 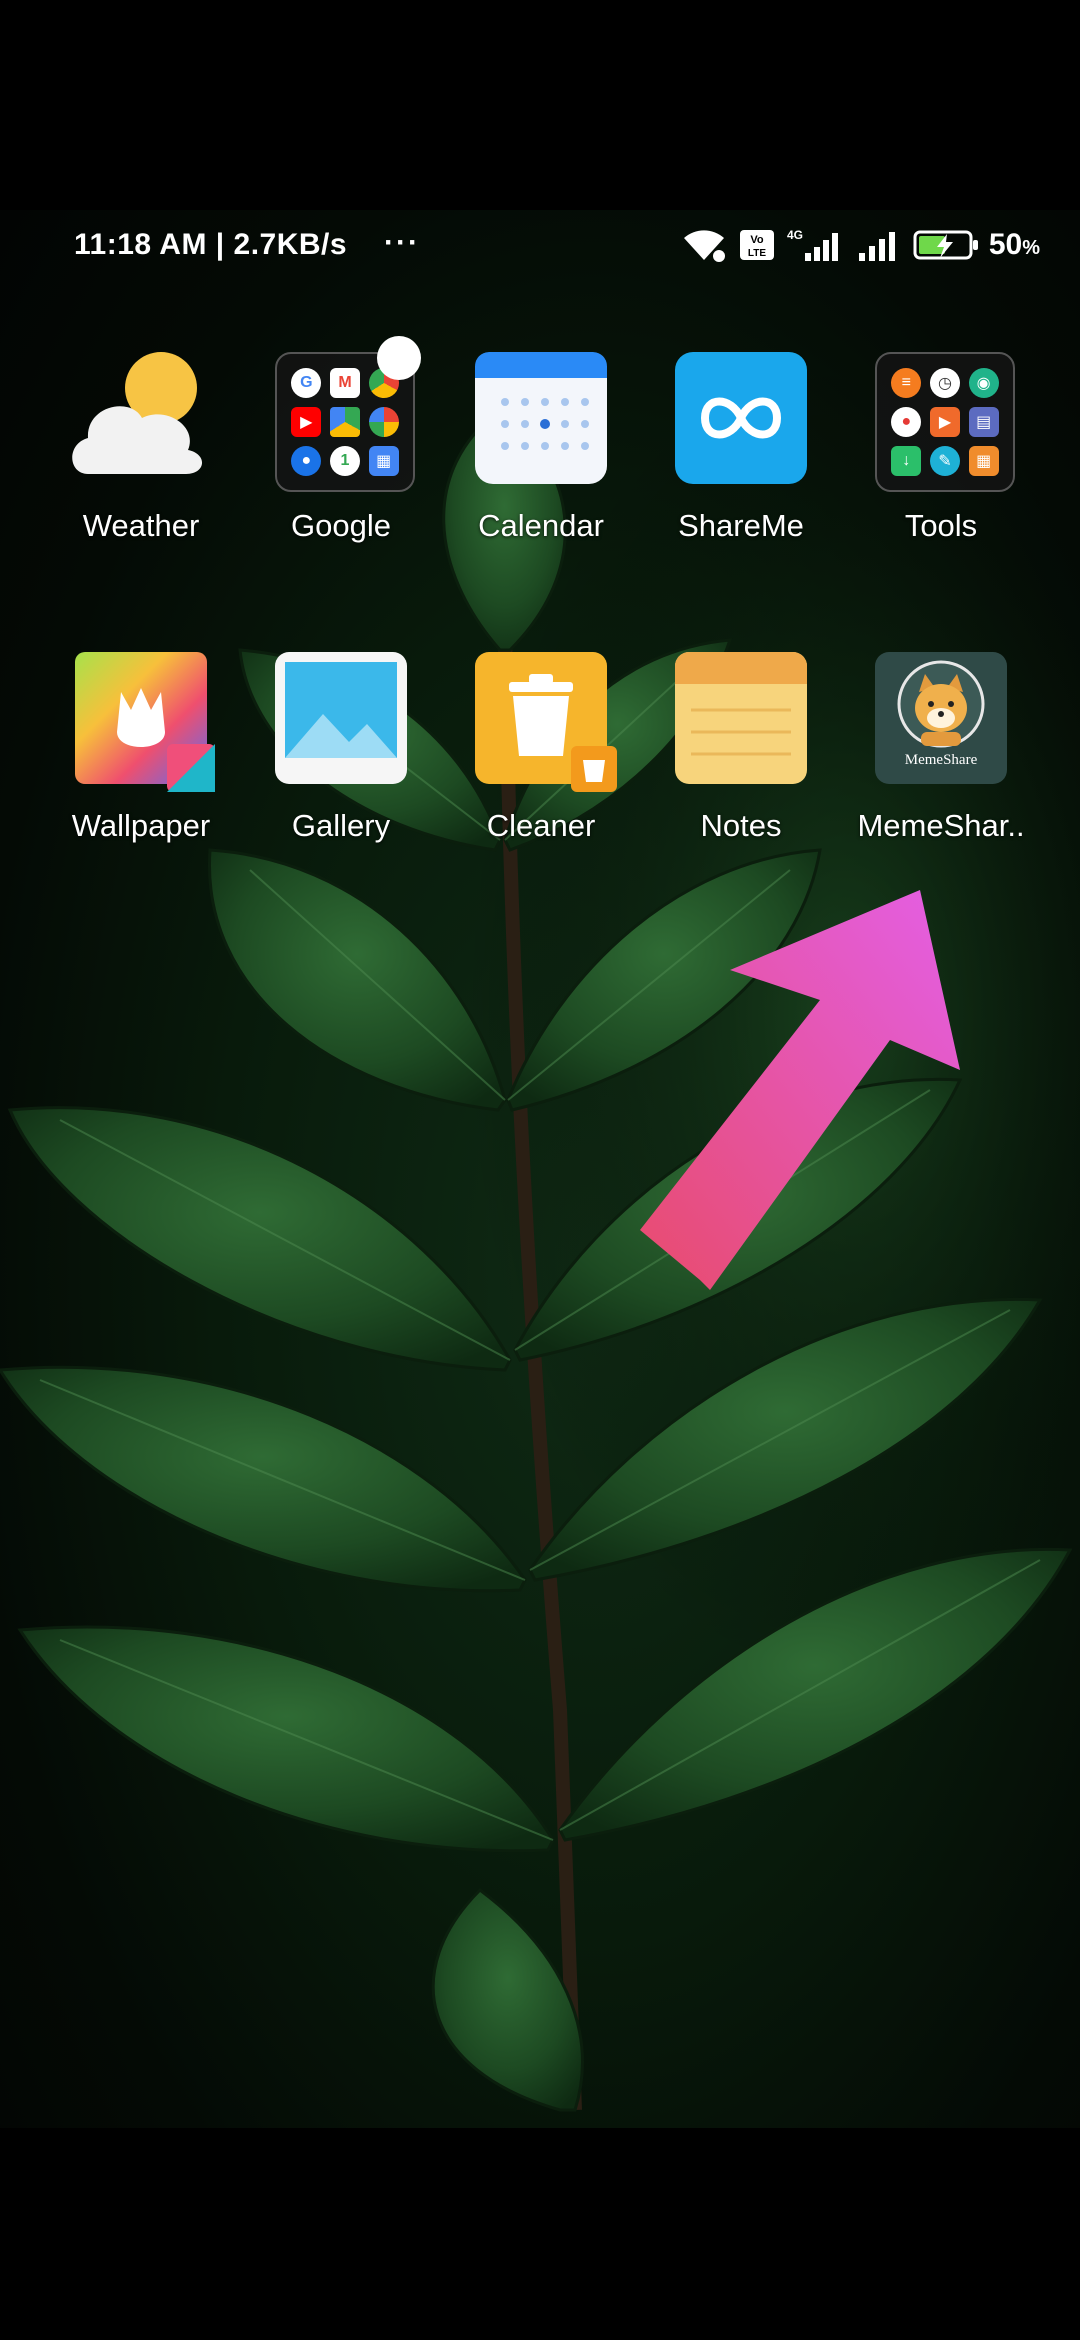 I want to click on app-label: ShareMe, so click(x=741, y=525).